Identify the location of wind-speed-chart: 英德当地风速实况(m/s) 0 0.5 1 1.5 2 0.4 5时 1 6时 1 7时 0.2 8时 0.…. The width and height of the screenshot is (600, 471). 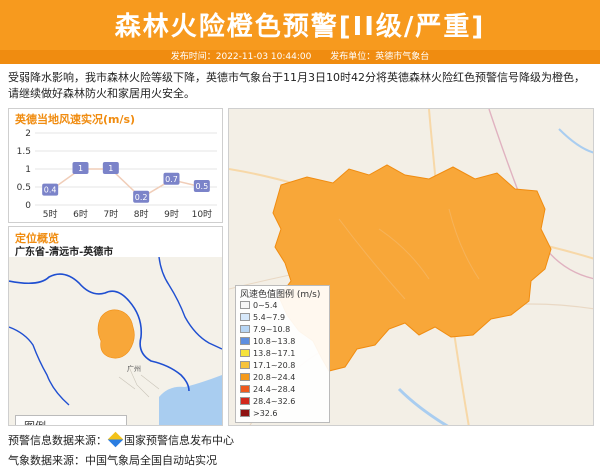
(115, 166).